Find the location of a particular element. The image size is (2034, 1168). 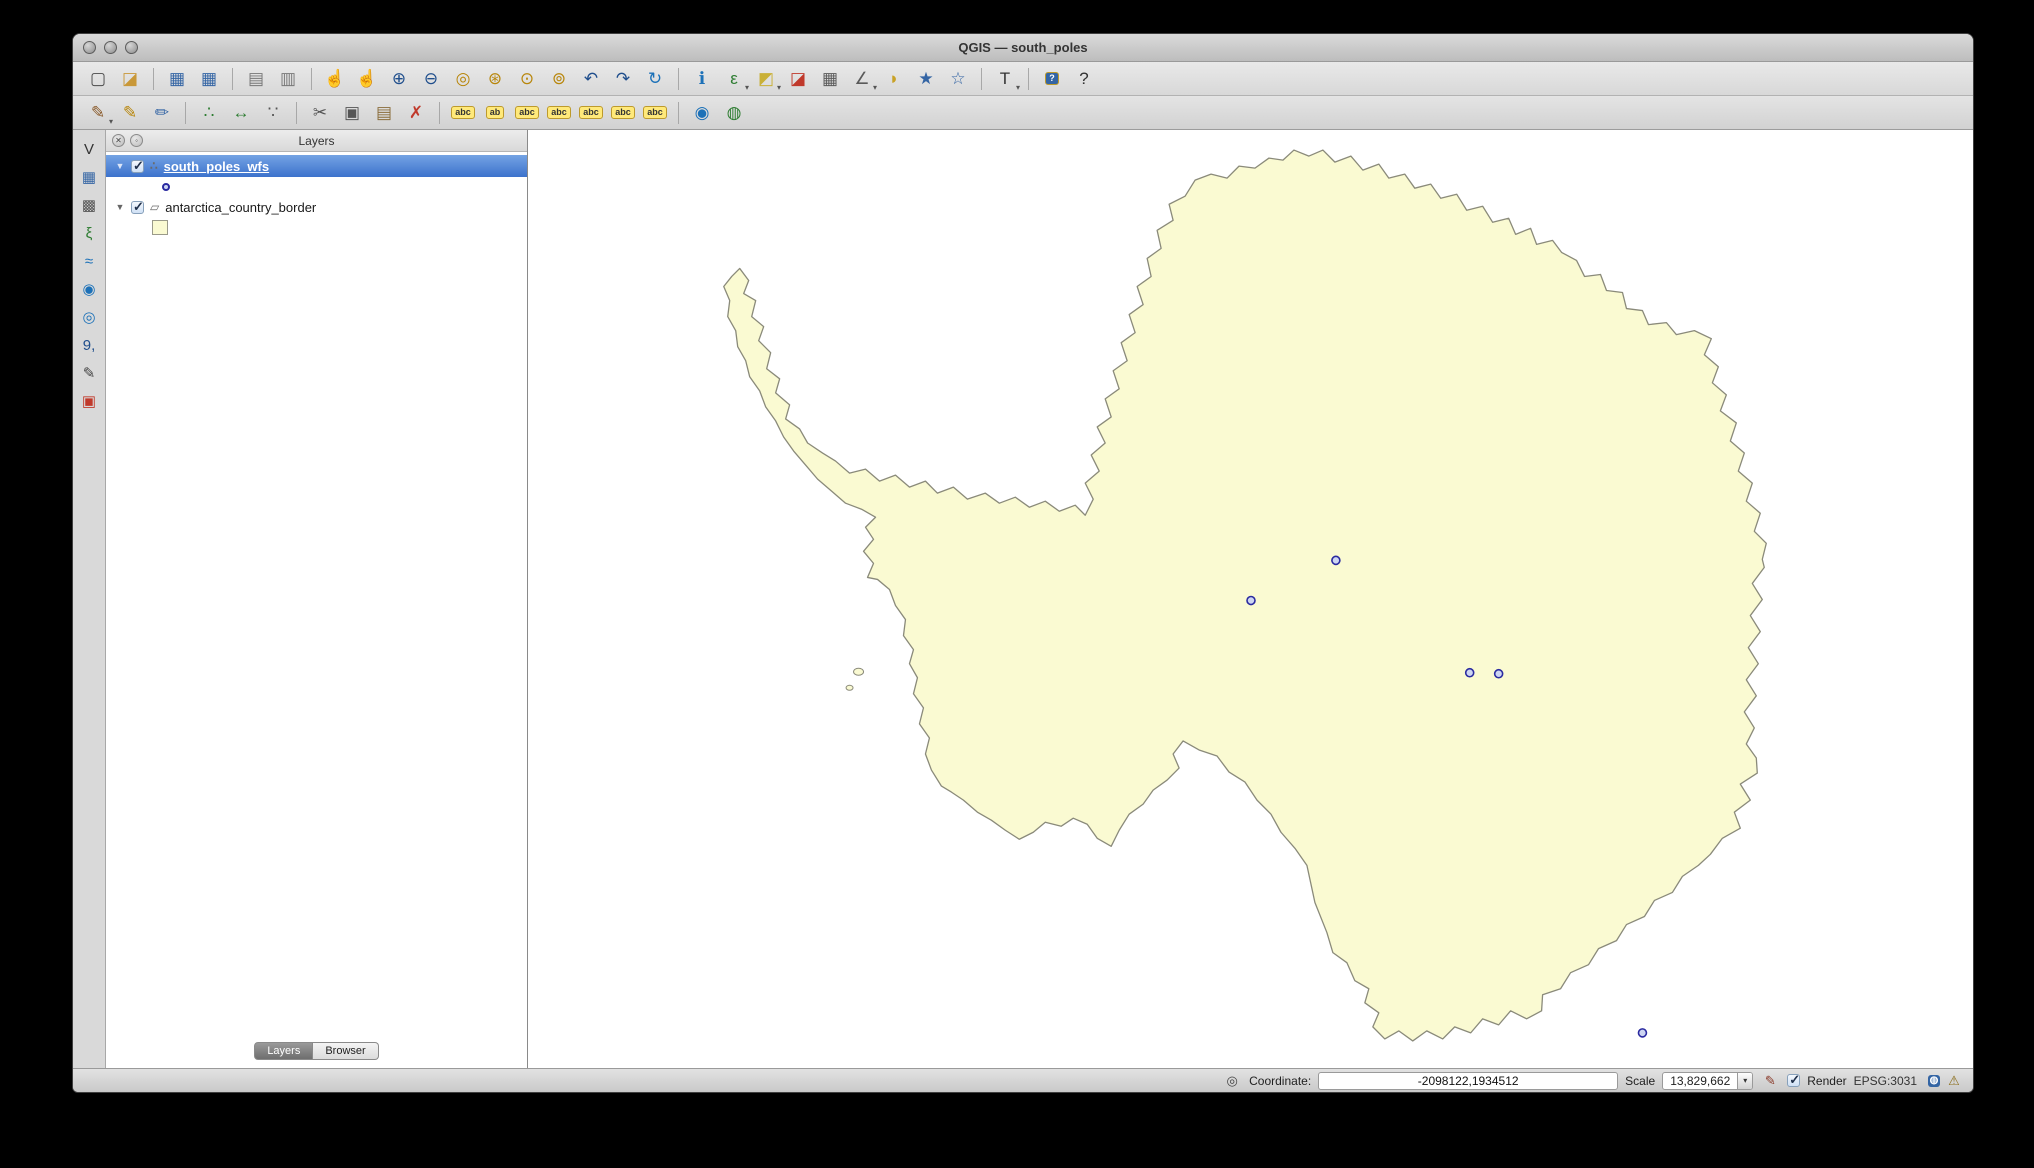

save-project-icon: ▦ is located at coordinates (177, 79).